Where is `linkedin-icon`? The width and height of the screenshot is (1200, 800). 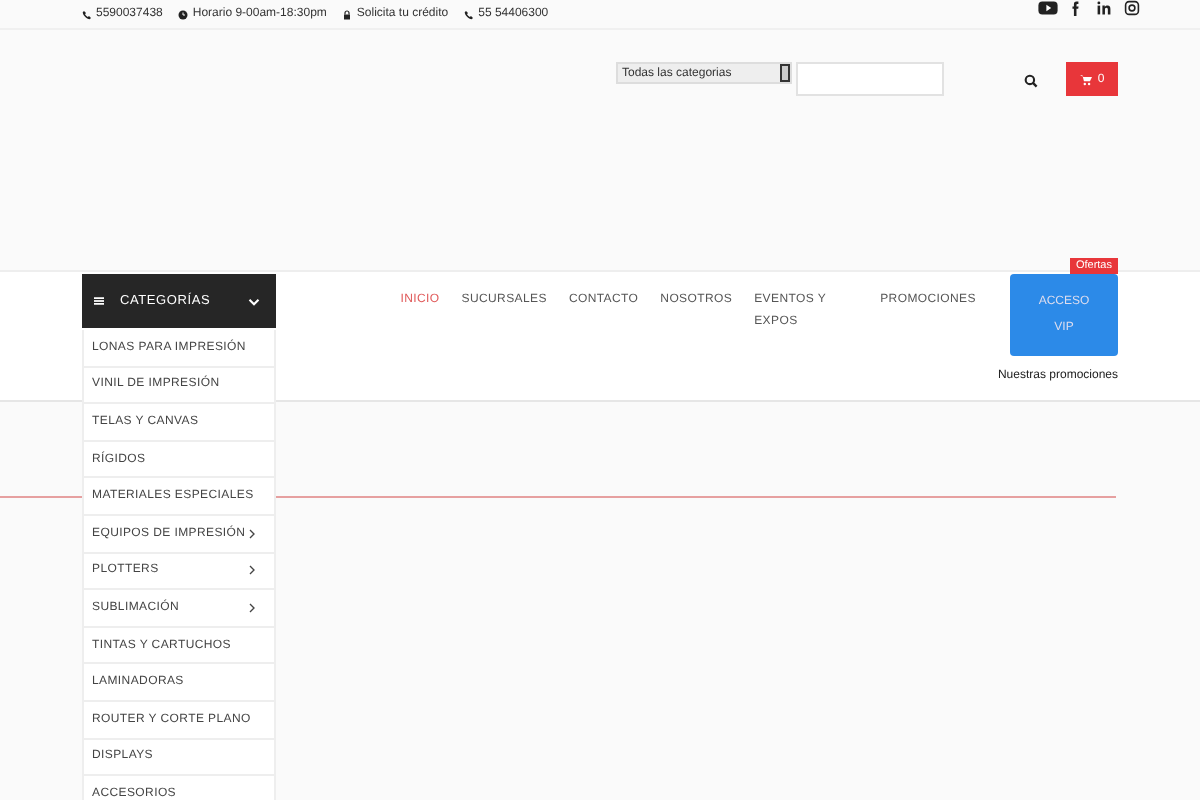 linkedin-icon is located at coordinates (1104, 8).